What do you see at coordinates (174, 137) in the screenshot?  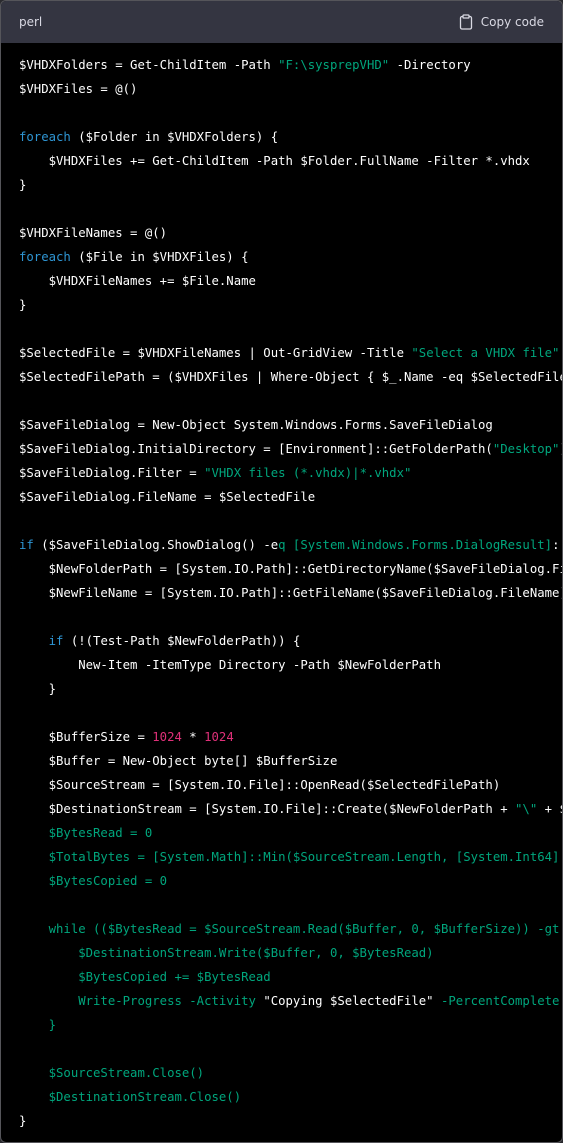 I see `code-token: ($Folder in $VHDXFolders) {` at bounding box center [174, 137].